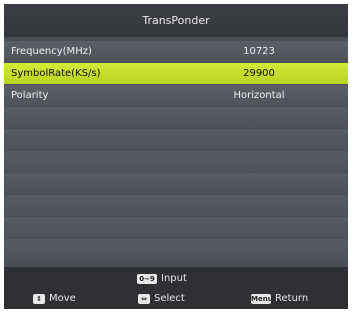 The height and width of the screenshot is (313, 352). I want to click on input-hint: 0~9 Input, so click(162, 278).